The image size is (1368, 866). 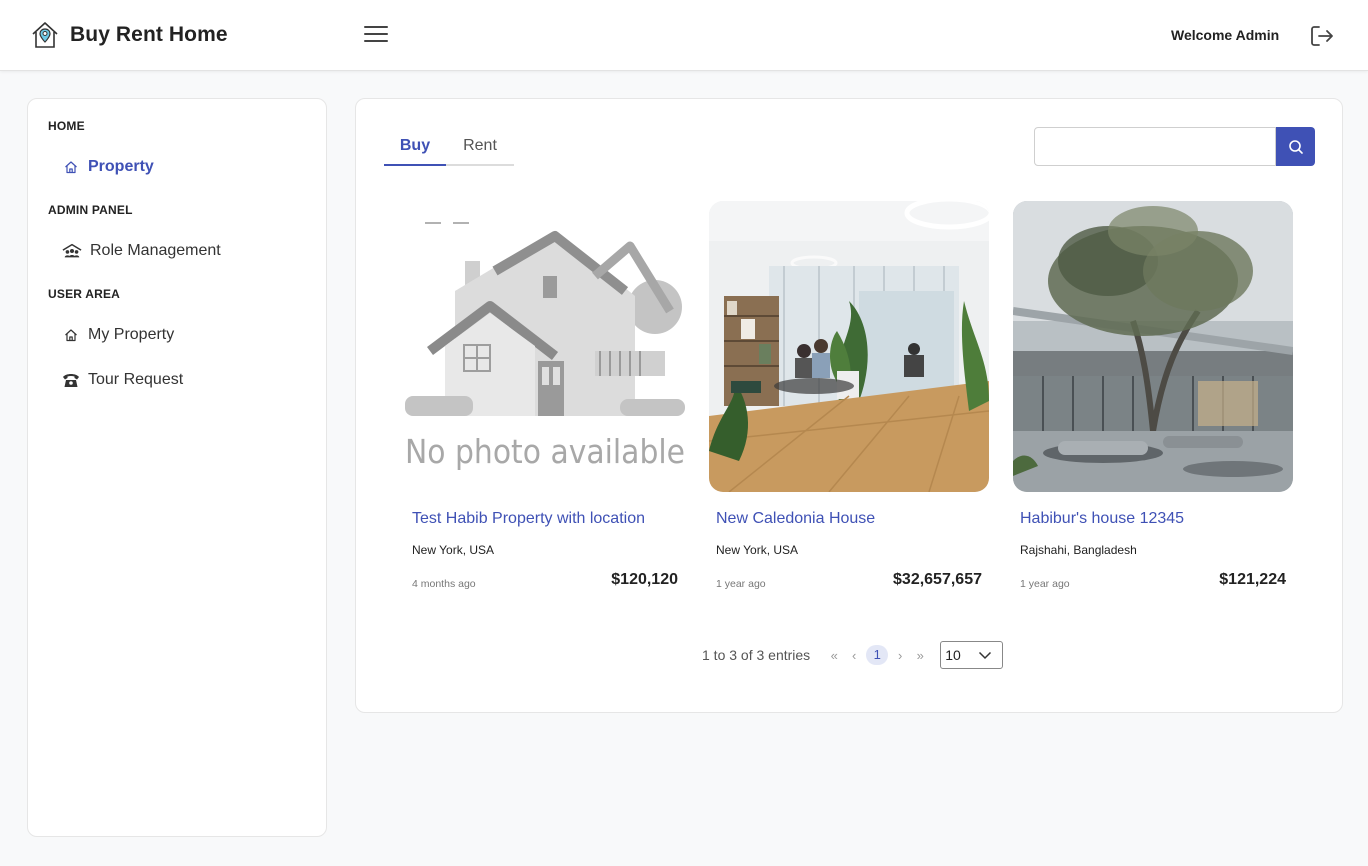 What do you see at coordinates (528, 519) in the screenshot?
I see `property-title: Test Habib Property with location` at bounding box center [528, 519].